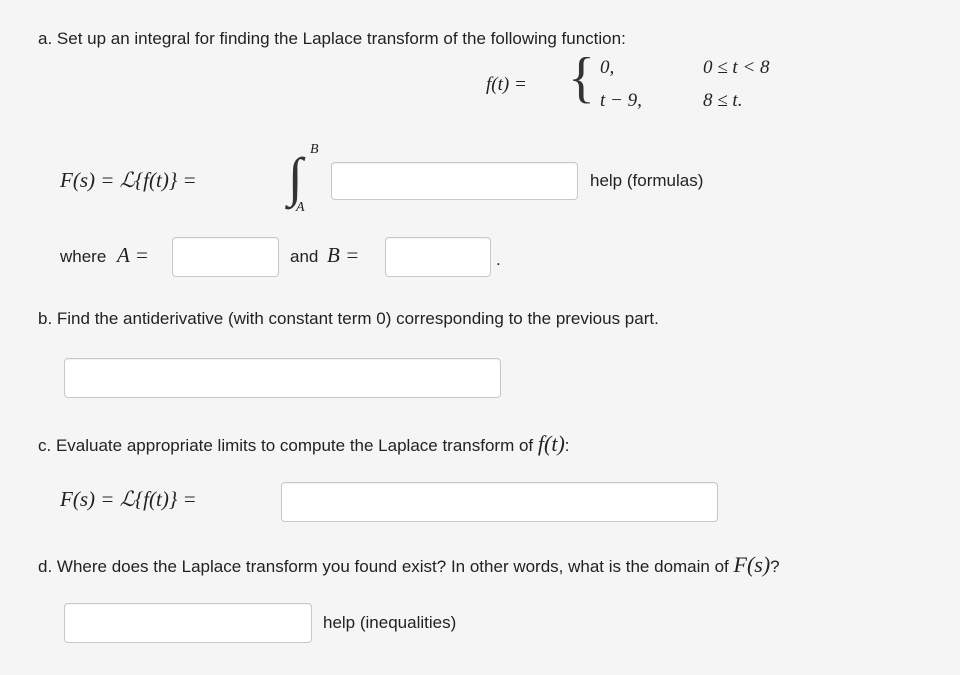 This screenshot has width=960, height=675. What do you see at coordinates (282, 378) in the screenshot?
I see `antiderivative-input` at bounding box center [282, 378].